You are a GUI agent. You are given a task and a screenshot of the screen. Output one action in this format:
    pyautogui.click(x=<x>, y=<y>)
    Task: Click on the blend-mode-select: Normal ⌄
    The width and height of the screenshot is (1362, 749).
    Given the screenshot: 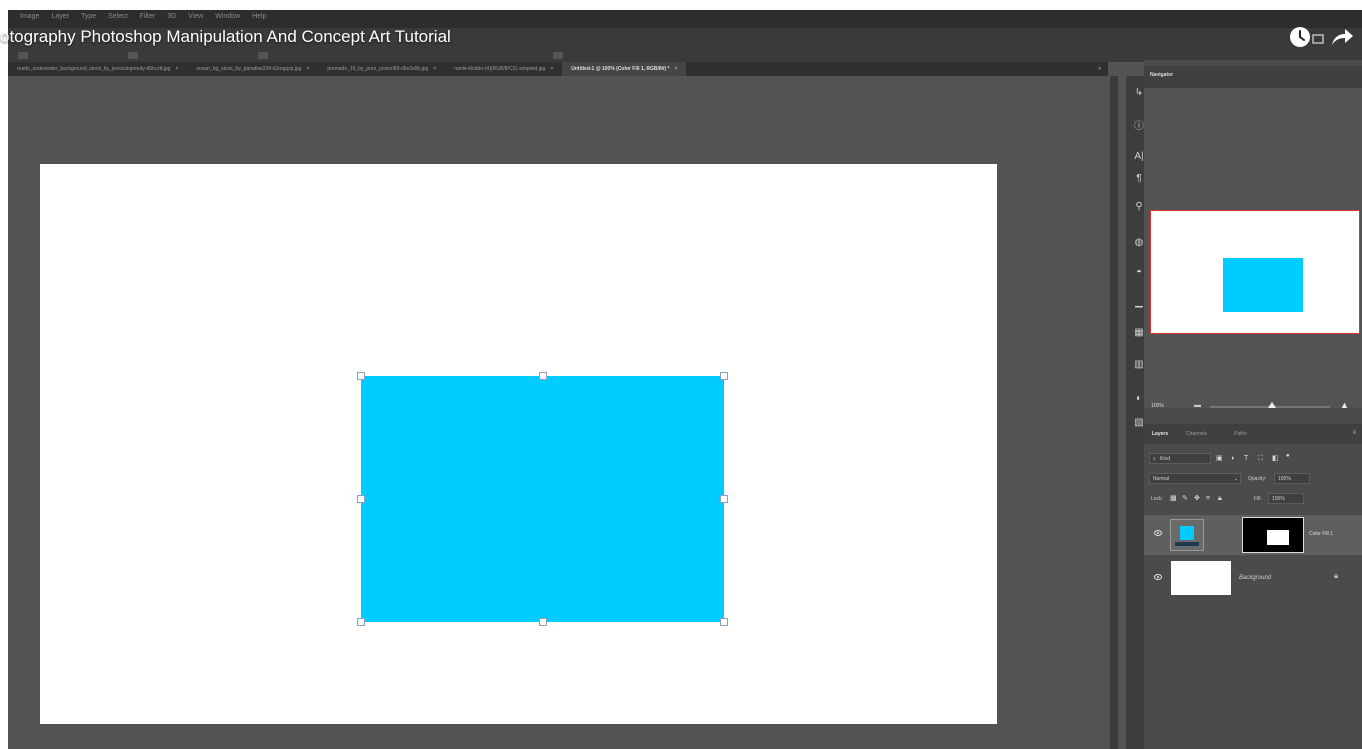 What is the action you would take?
    pyautogui.click(x=1195, y=478)
    